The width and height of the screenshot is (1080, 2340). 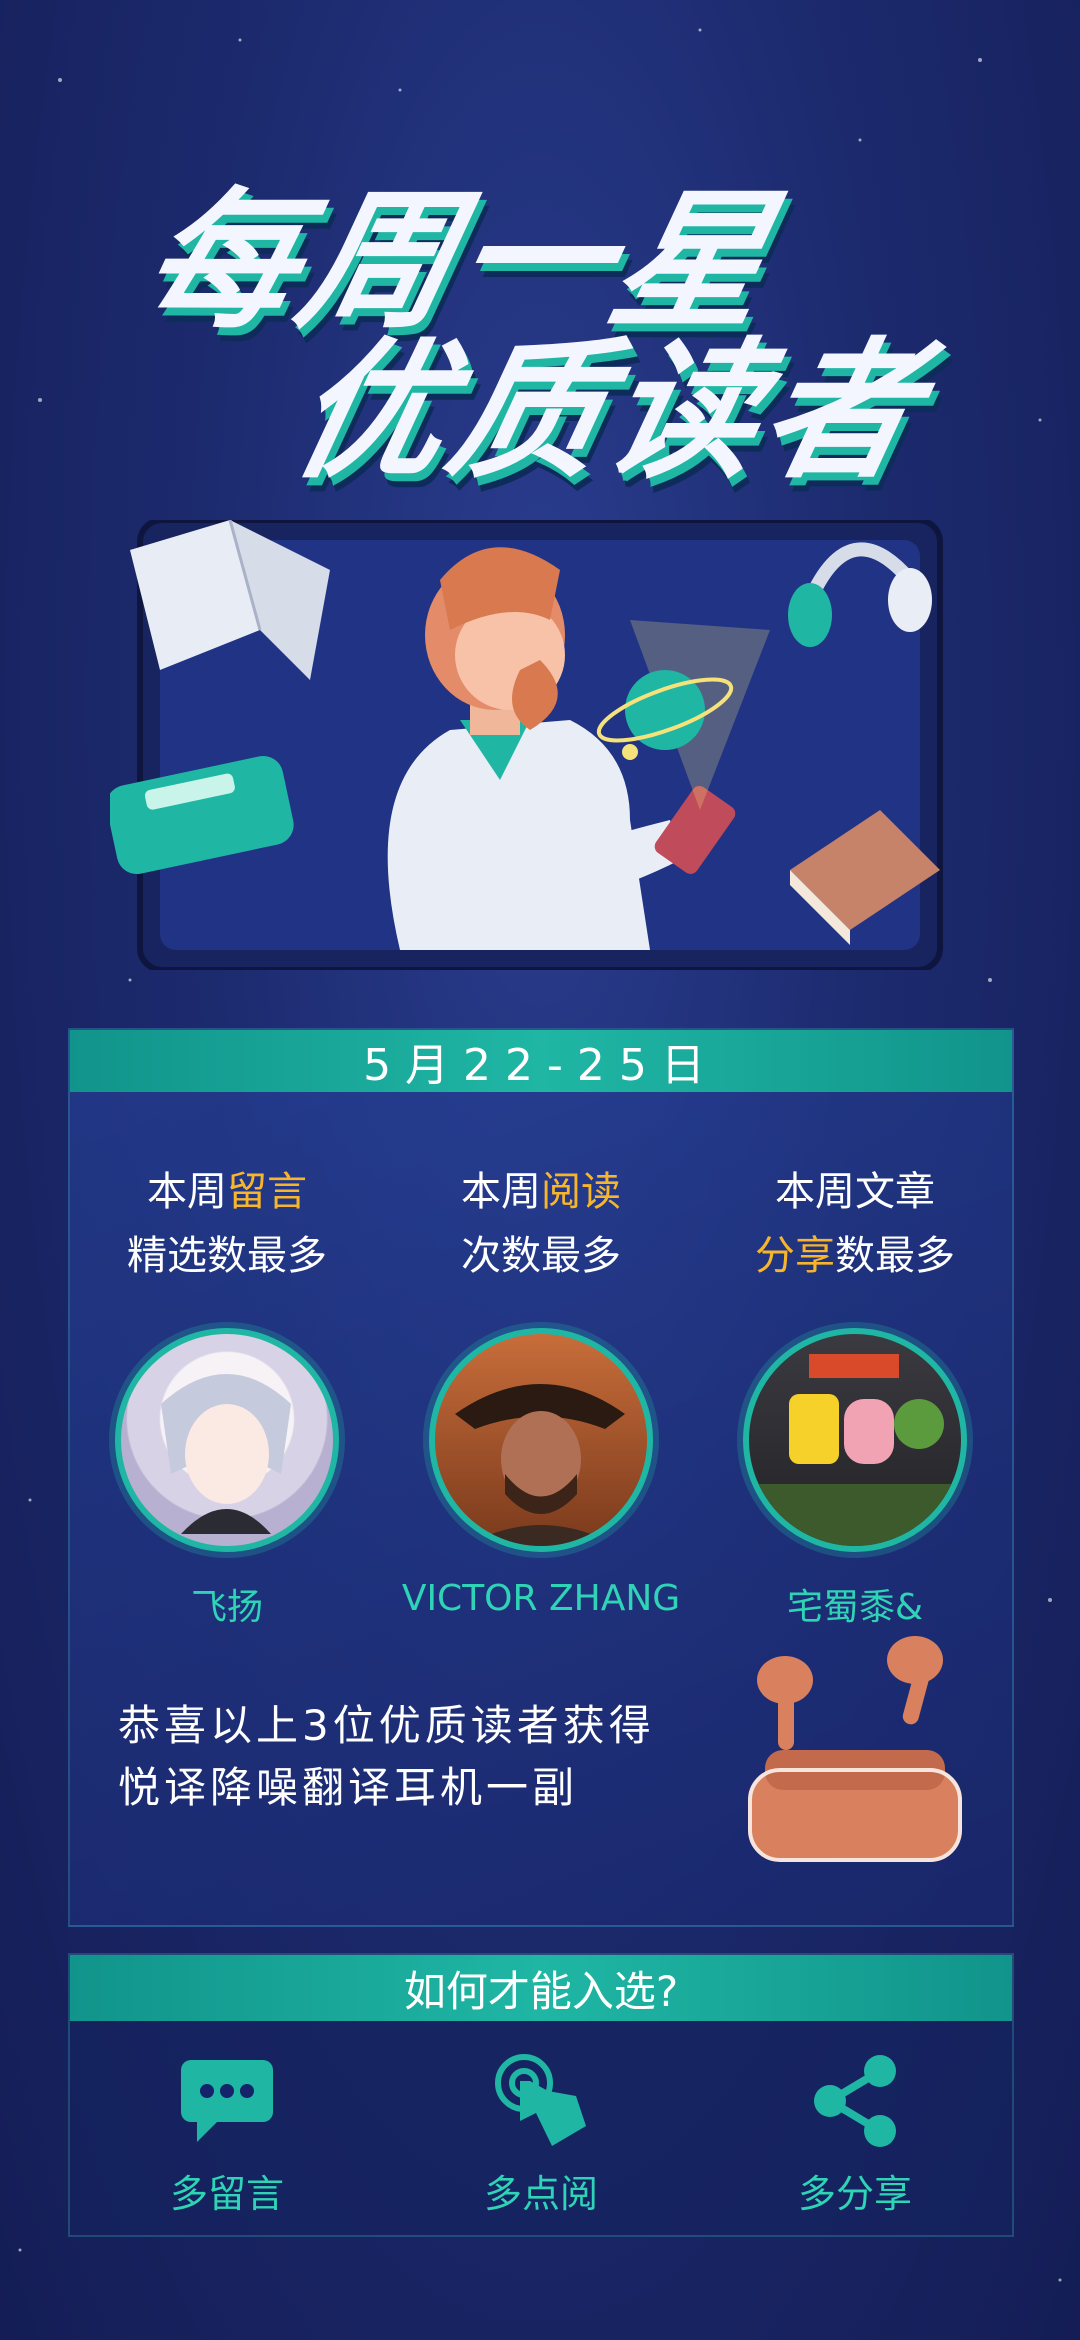 What do you see at coordinates (541, 1061) in the screenshot?
I see `date-banner: 5月22-25日` at bounding box center [541, 1061].